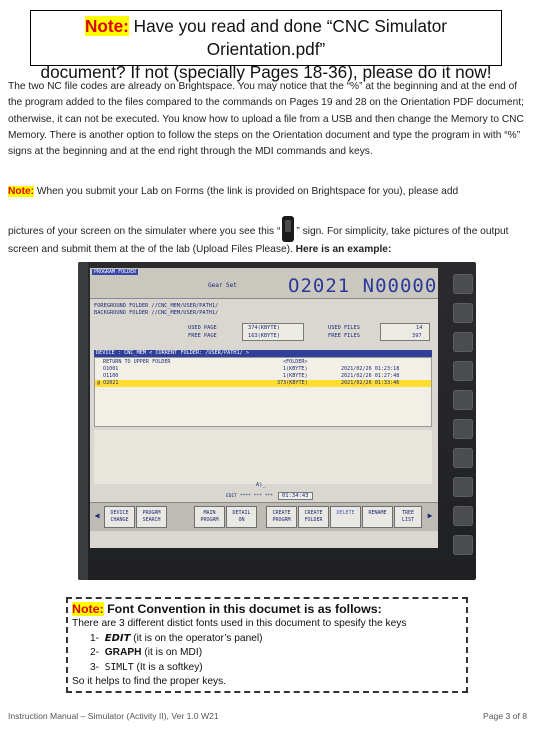  What do you see at coordinates (343, 249) in the screenshot?
I see `example-label: Here is an example:` at bounding box center [343, 249].